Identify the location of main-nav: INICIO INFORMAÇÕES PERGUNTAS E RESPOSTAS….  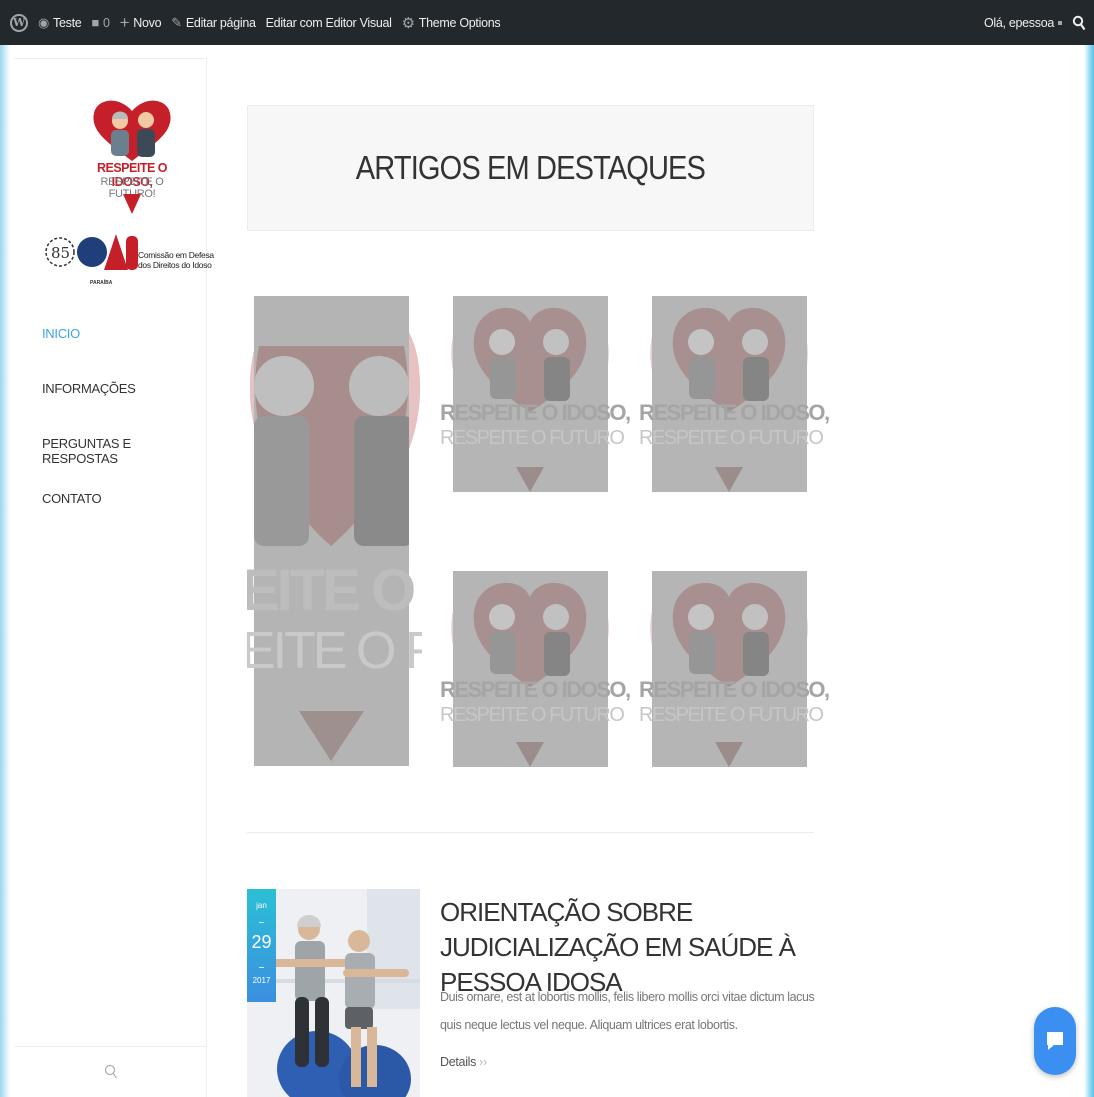
(124, 436).